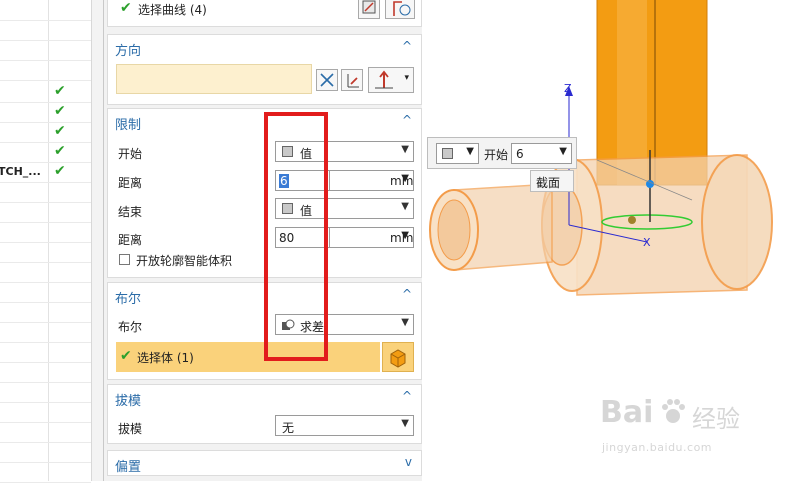 This screenshot has width=785, height=483. I want to click on reverse-direction-icon, so click(327, 80).